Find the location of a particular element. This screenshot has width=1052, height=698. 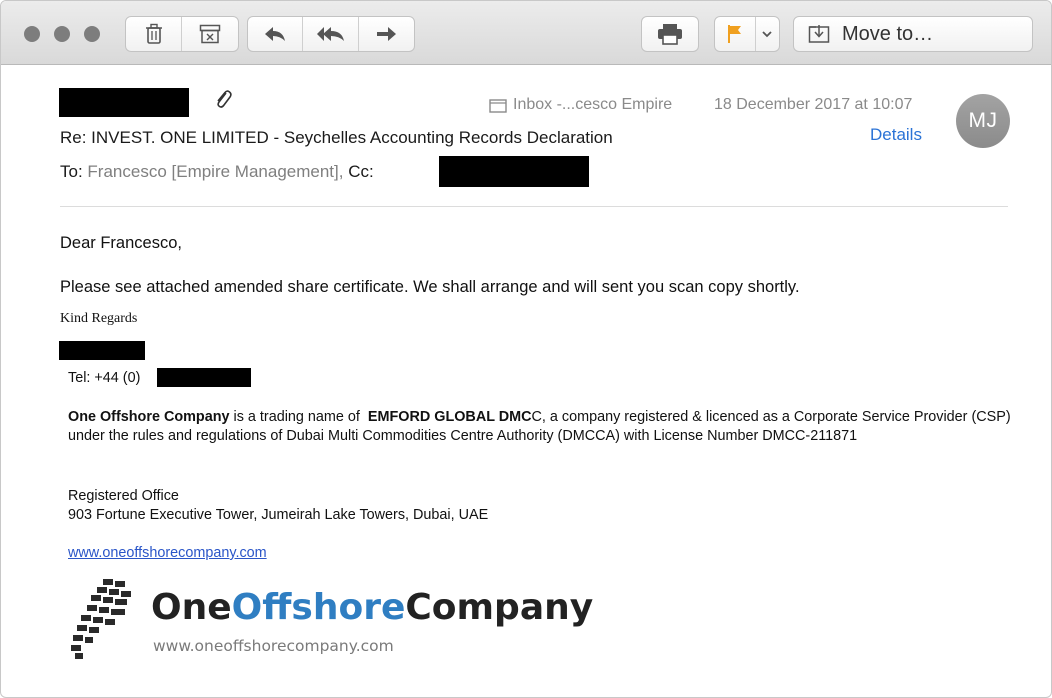

trash-icon is located at coordinates (153, 33).